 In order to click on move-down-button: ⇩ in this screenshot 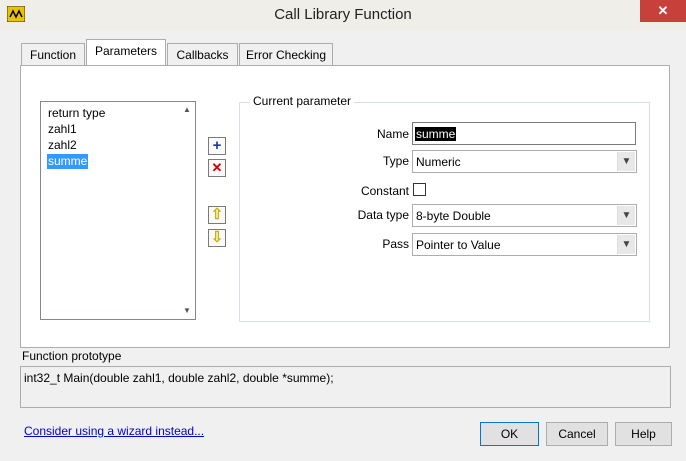, I will do `click(217, 238)`.